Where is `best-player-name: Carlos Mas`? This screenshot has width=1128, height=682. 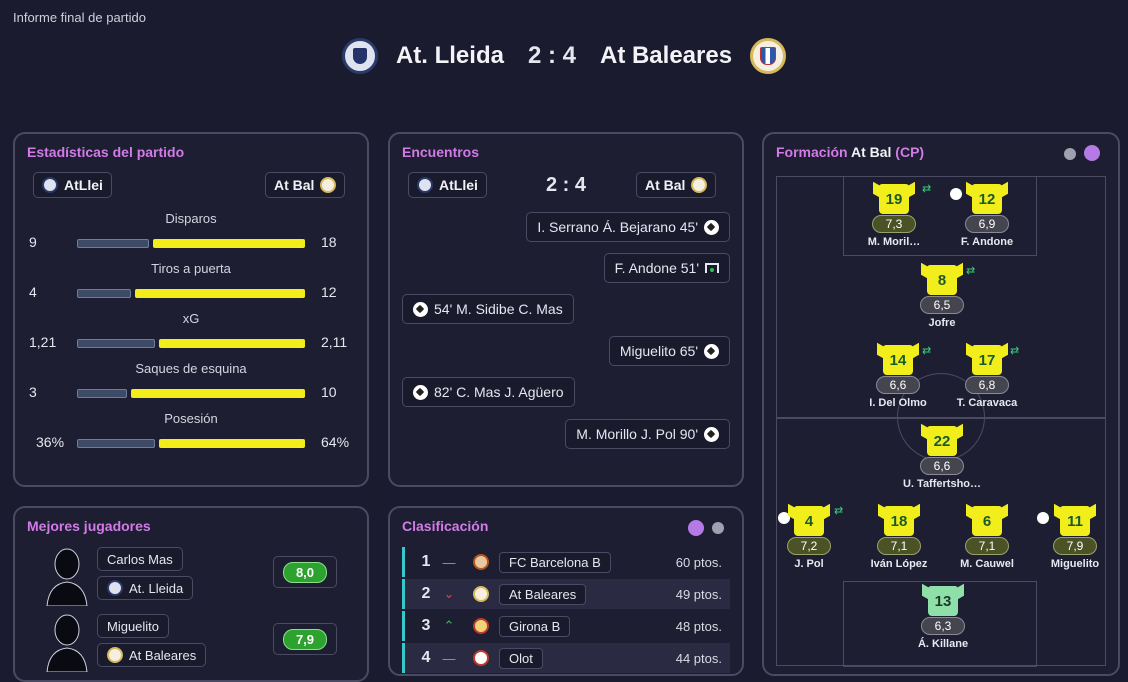 best-player-name: Carlos Mas is located at coordinates (140, 559).